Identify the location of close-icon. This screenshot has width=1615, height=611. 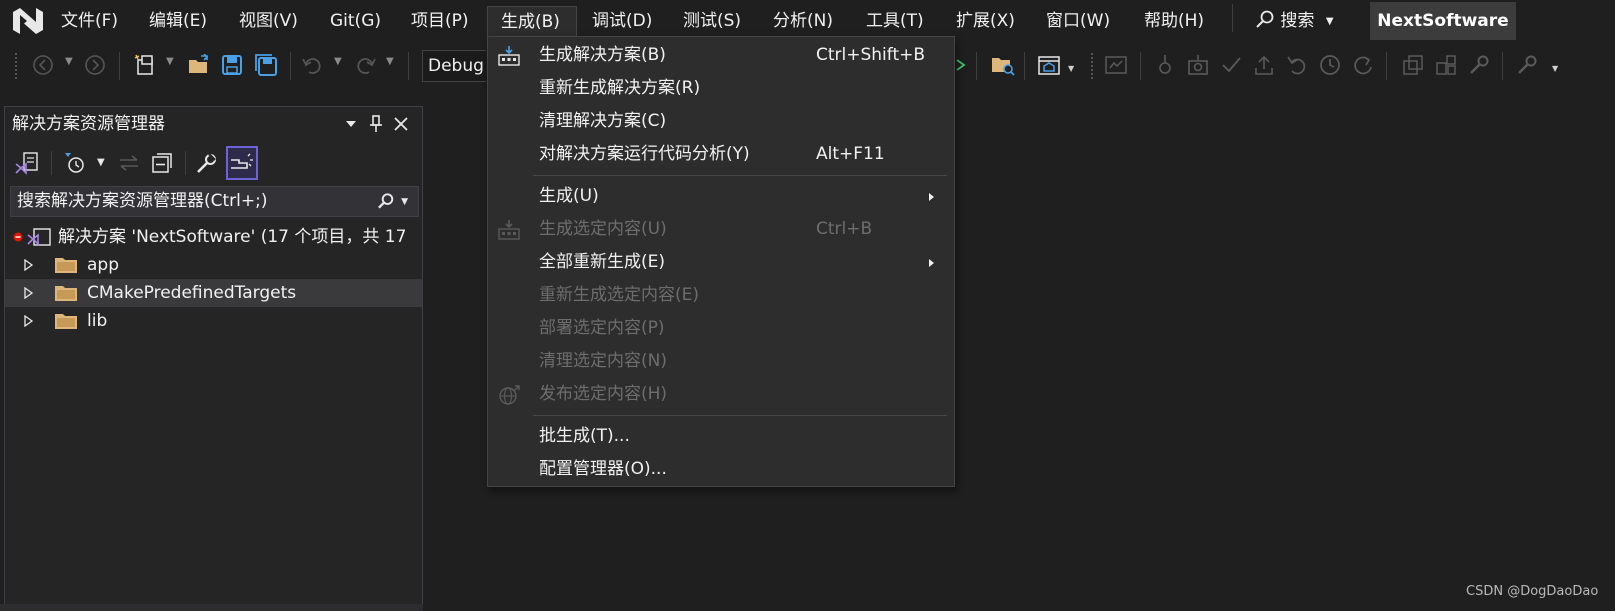
(401, 124).